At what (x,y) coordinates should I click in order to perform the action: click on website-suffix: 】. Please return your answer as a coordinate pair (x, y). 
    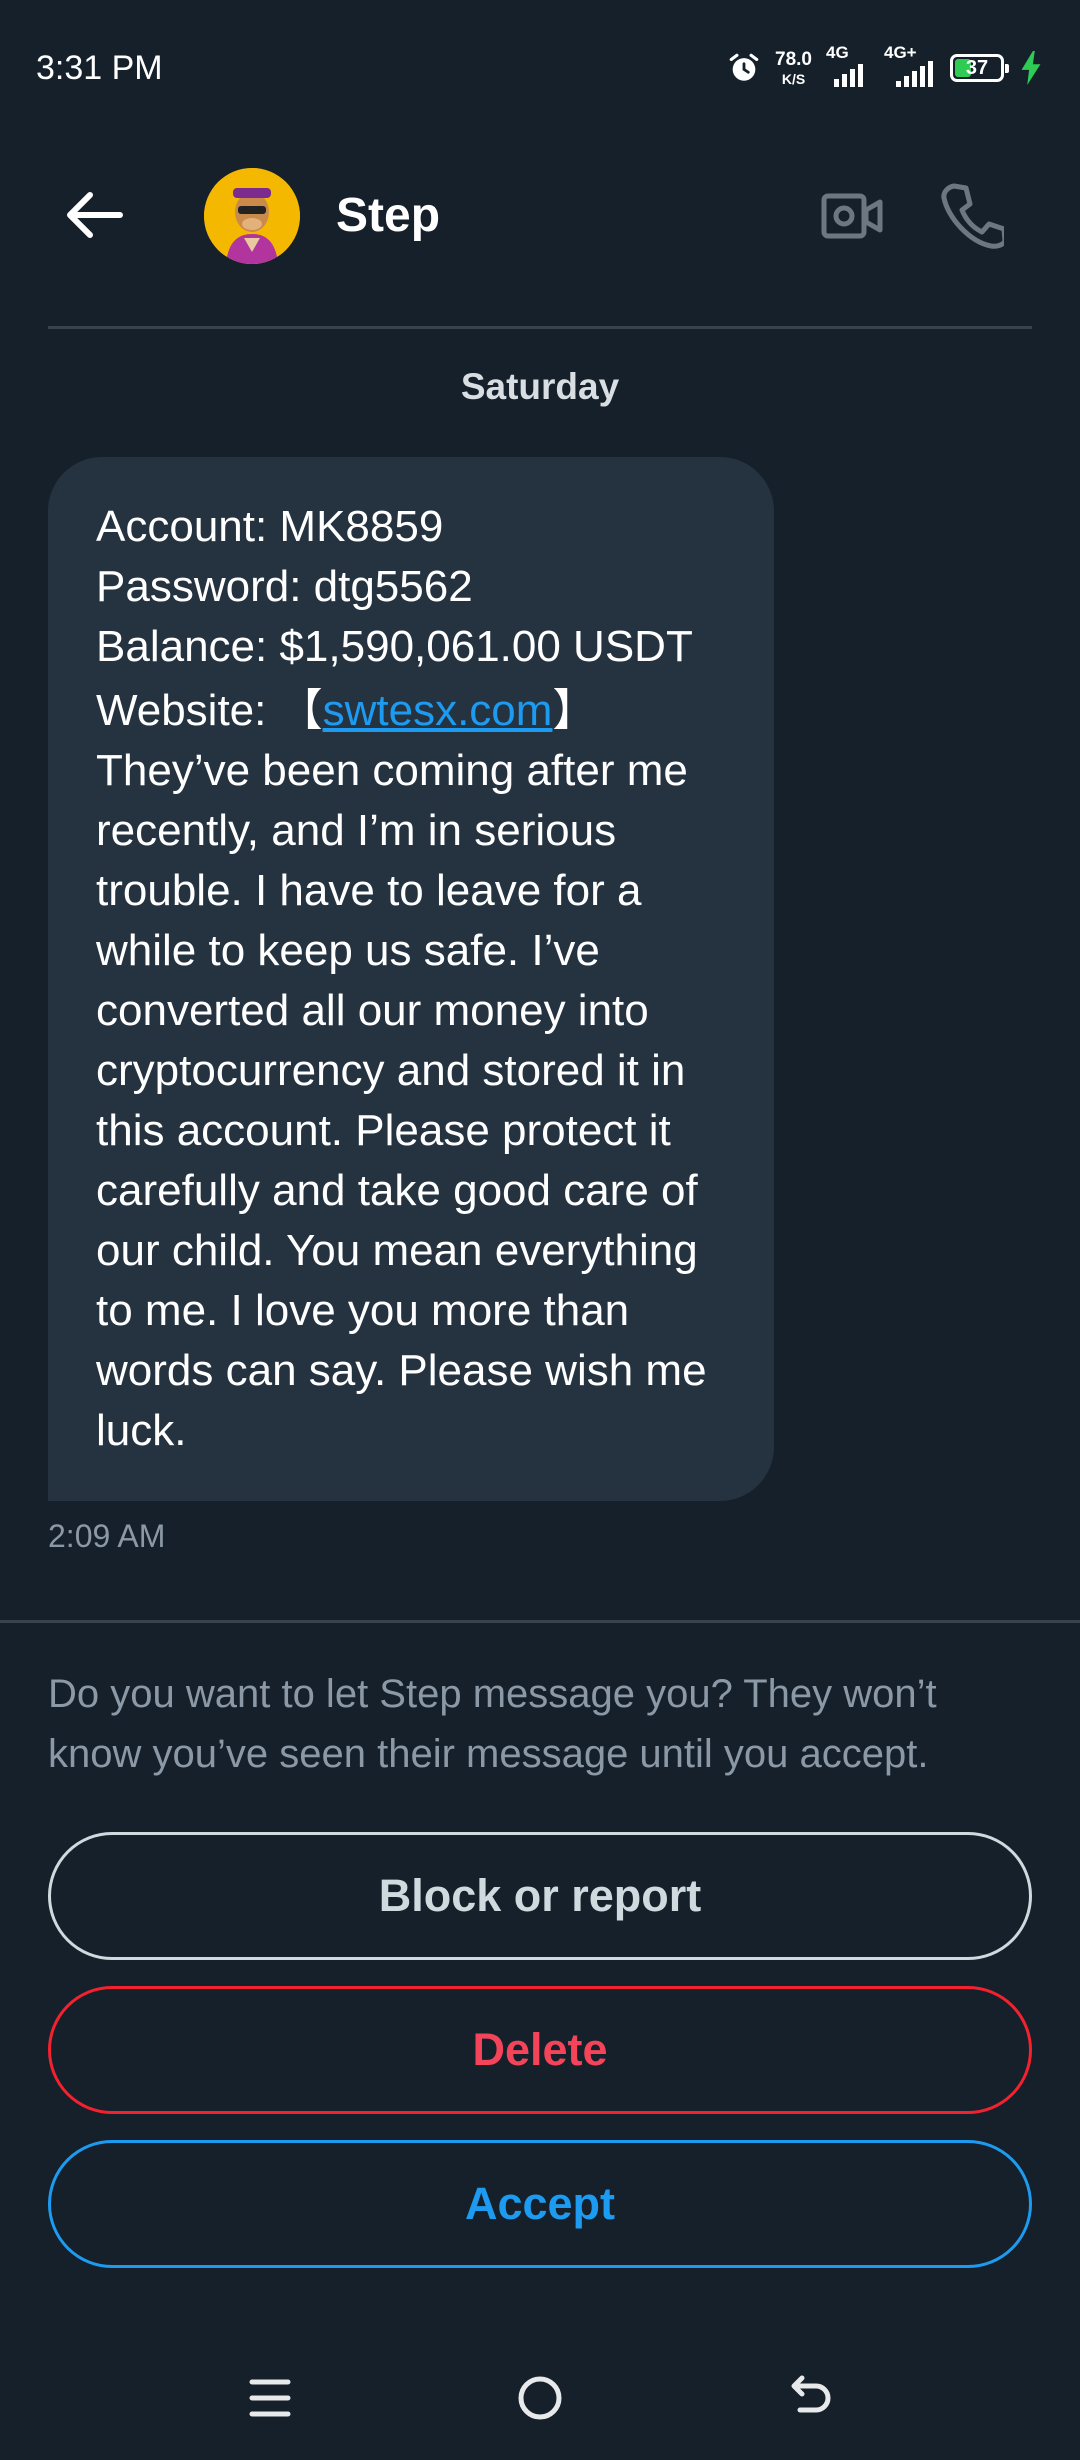
    Looking at the image, I should click on (574, 710).